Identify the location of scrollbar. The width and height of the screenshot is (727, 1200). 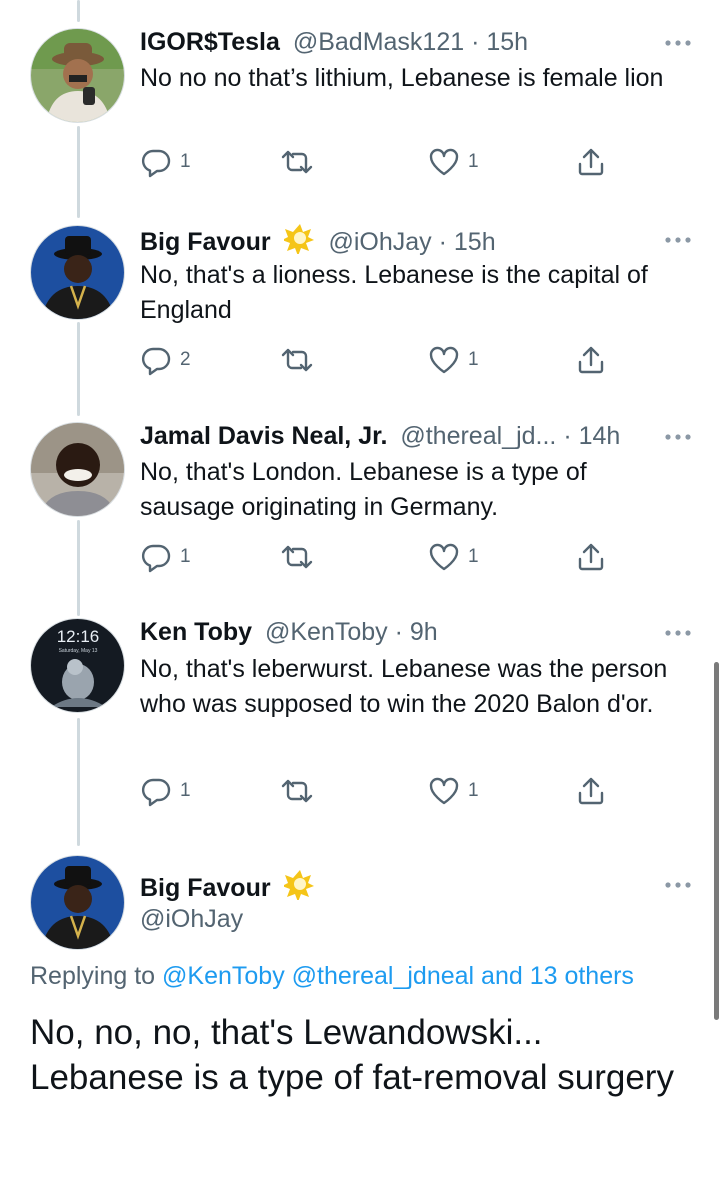
(716, 841).